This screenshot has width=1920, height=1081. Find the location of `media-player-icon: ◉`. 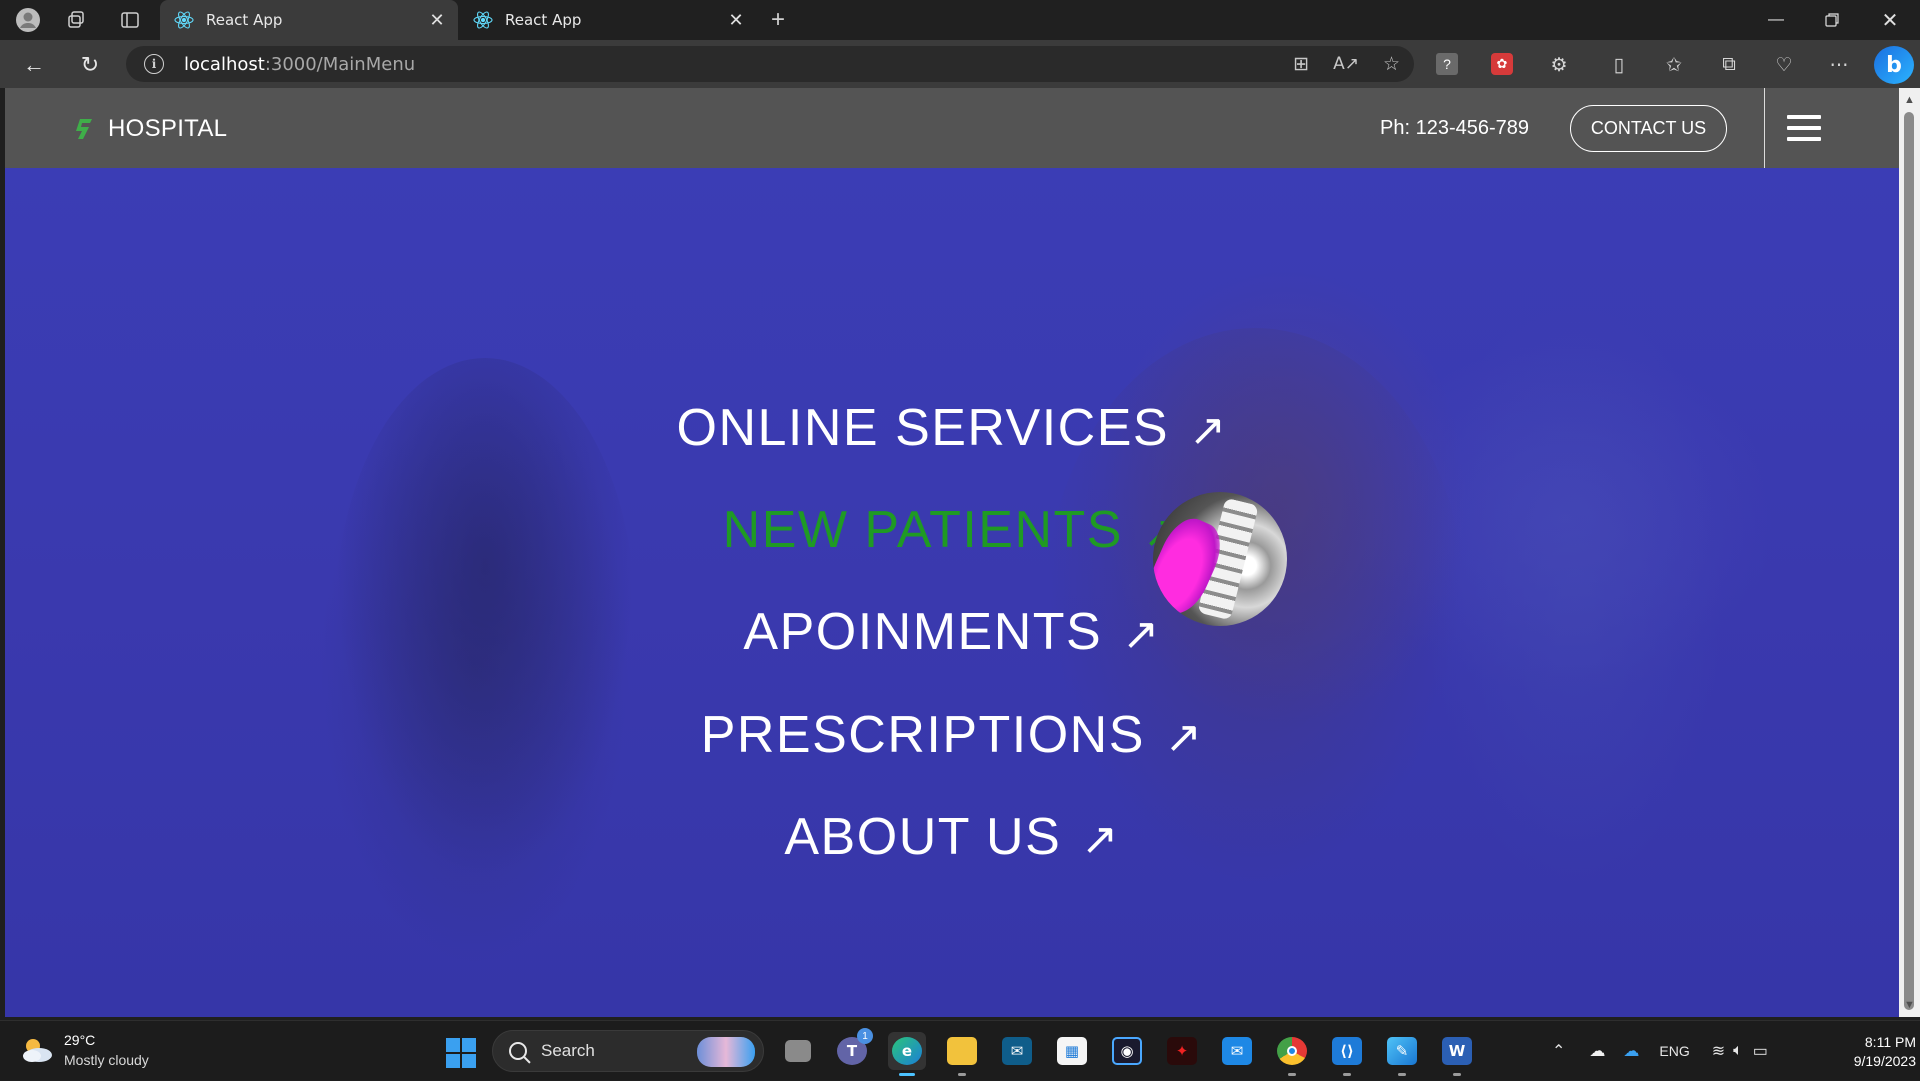

media-player-icon: ◉ is located at coordinates (1127, 1051).